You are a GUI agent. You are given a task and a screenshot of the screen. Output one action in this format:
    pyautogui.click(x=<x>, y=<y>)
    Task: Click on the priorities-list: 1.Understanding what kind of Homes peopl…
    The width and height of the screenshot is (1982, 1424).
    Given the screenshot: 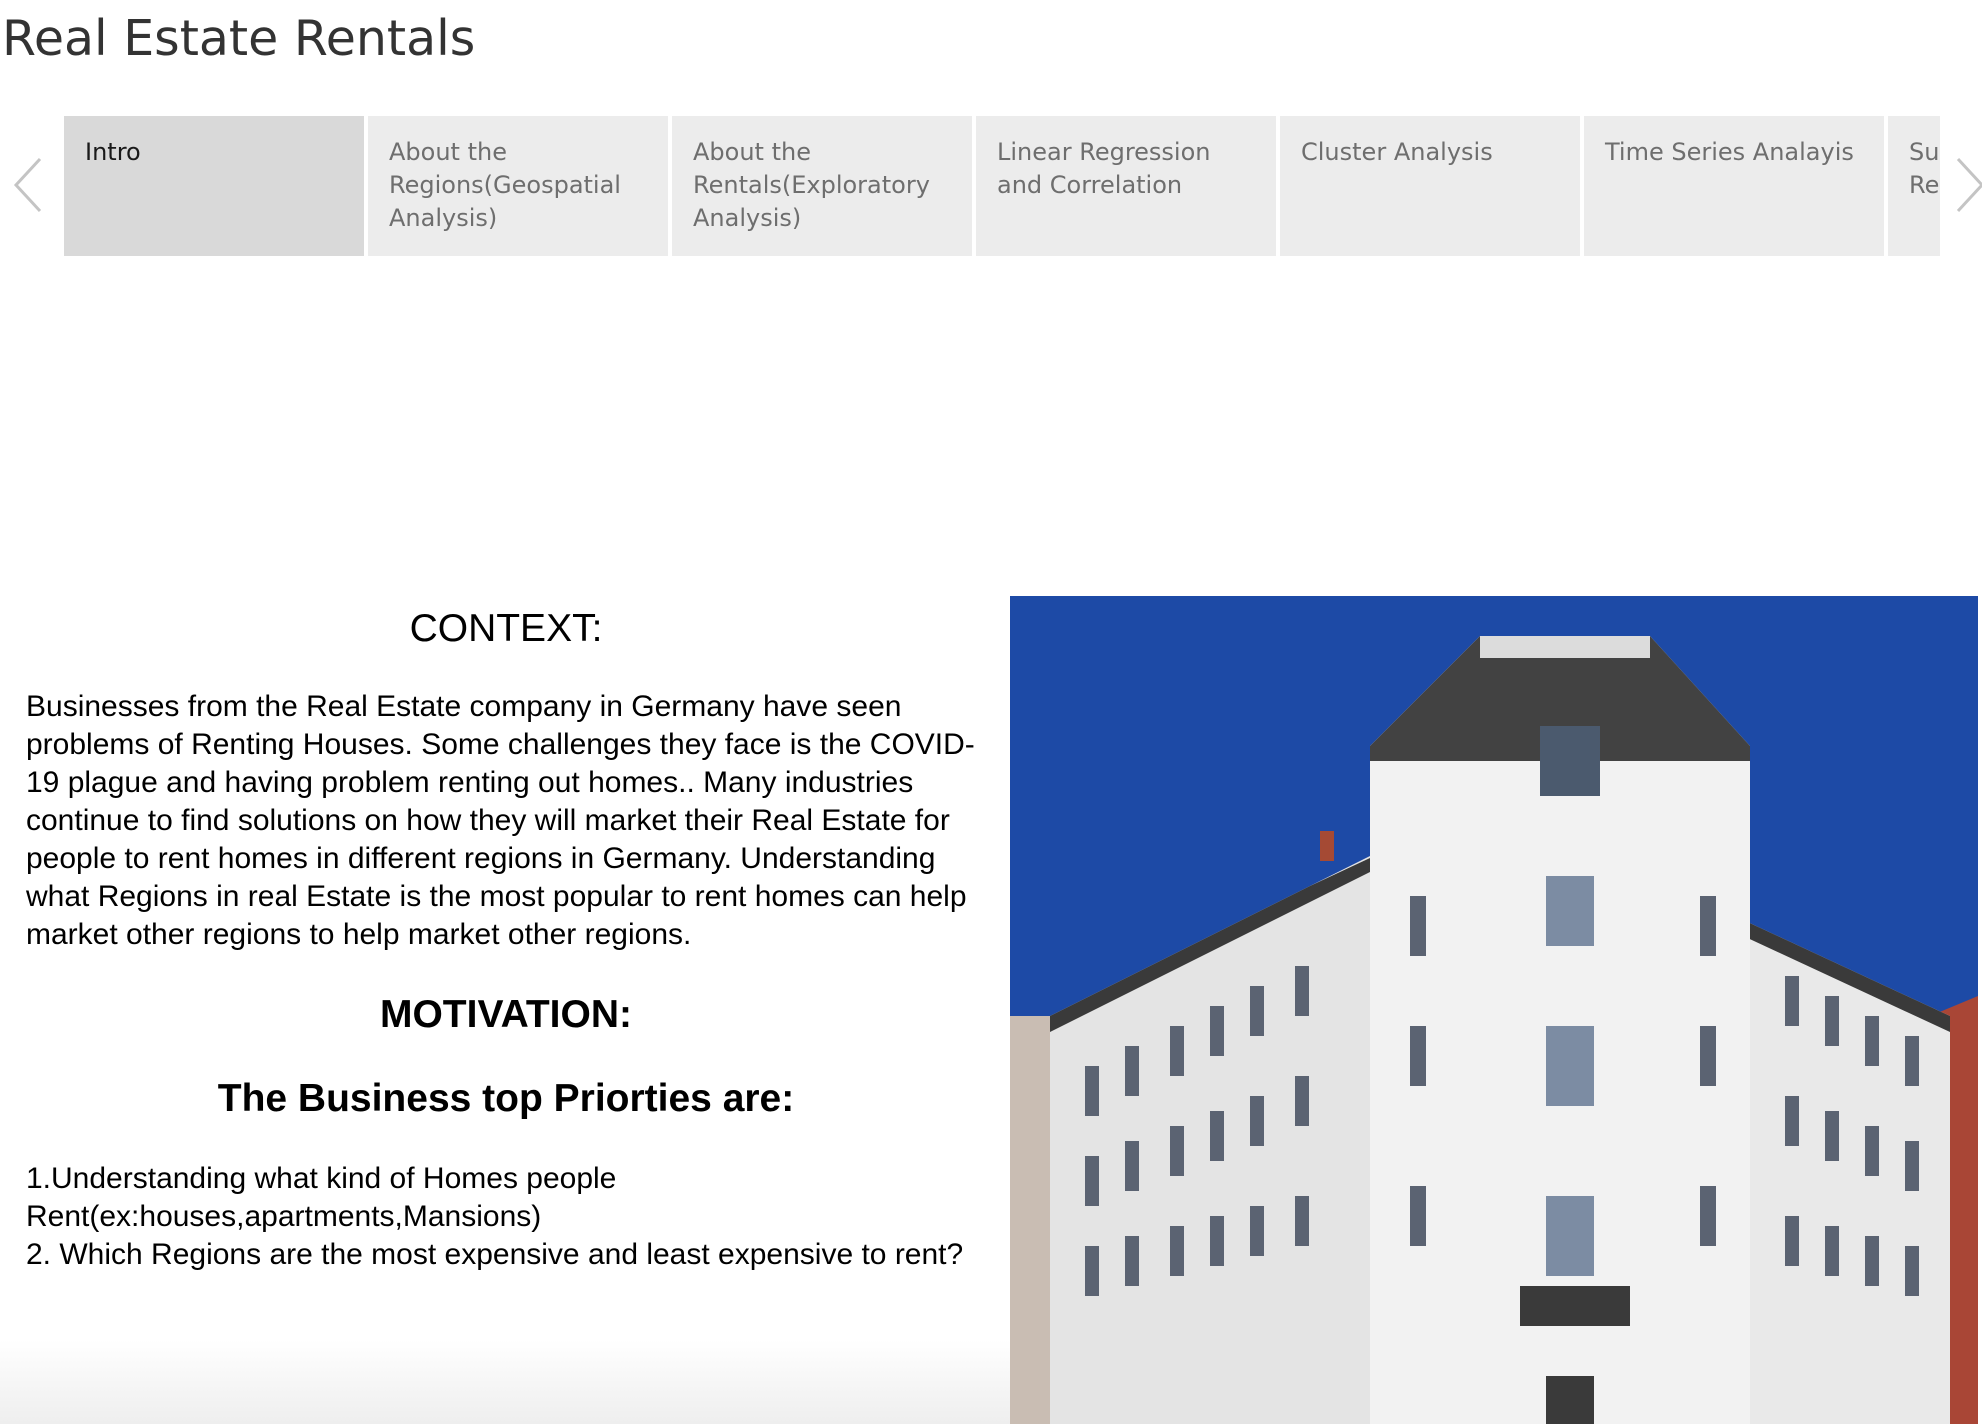 What is the action you would take?
    pyautogui.click(x=506, y=1217)
    